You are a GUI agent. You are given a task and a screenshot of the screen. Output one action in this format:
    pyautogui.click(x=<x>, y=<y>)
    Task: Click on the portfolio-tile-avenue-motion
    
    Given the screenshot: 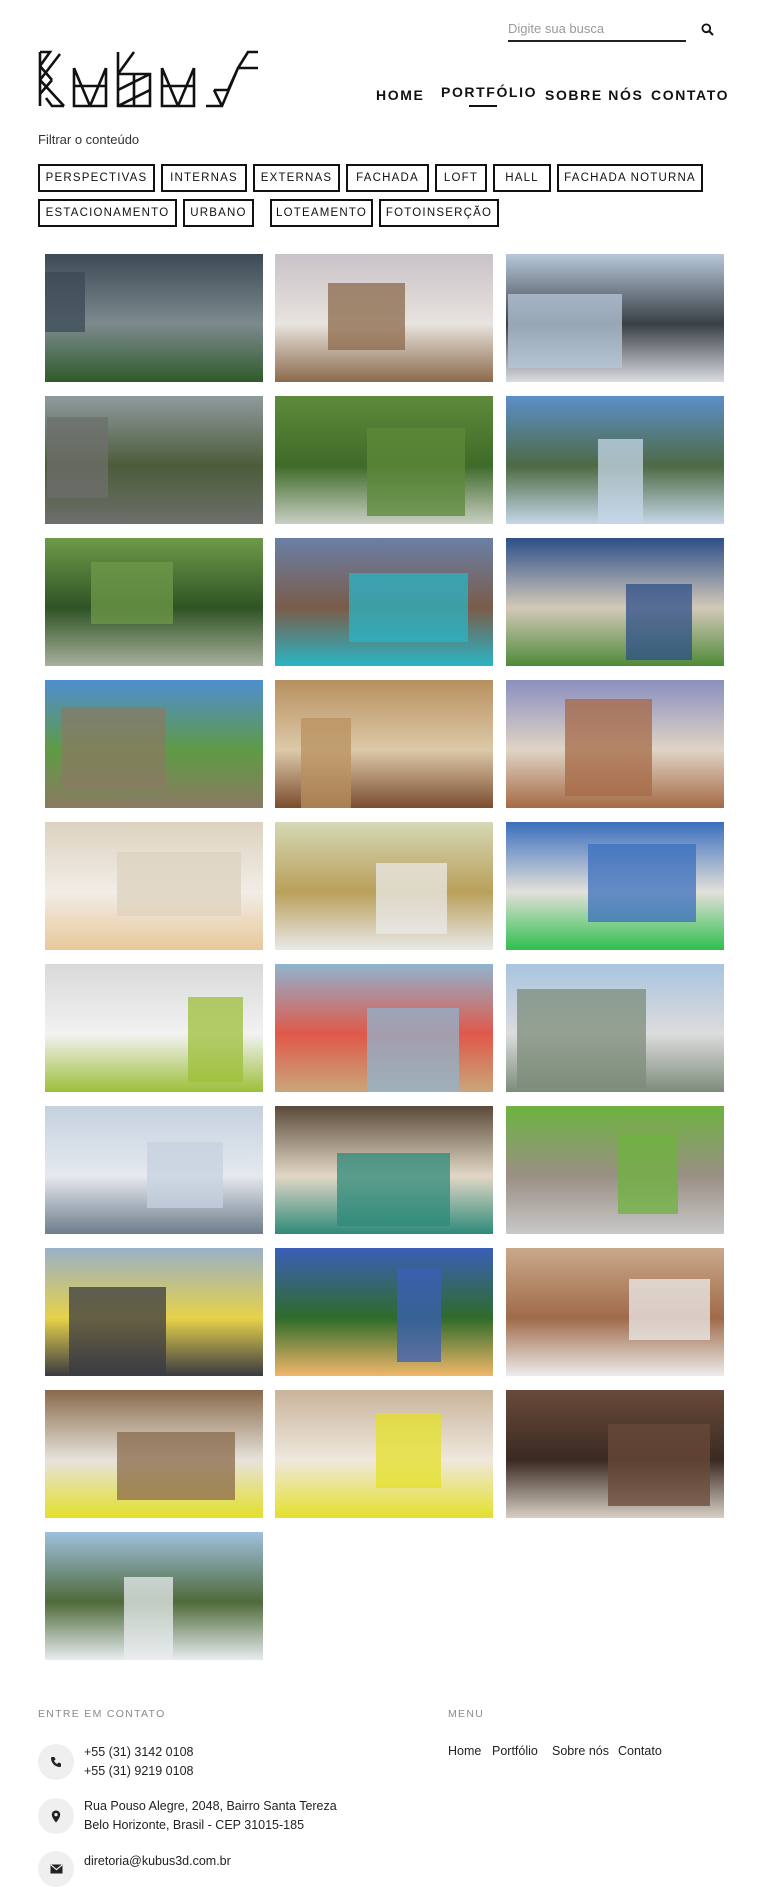 What is the action you would take?
    pyautogui.click(x=154, y=1170)
    